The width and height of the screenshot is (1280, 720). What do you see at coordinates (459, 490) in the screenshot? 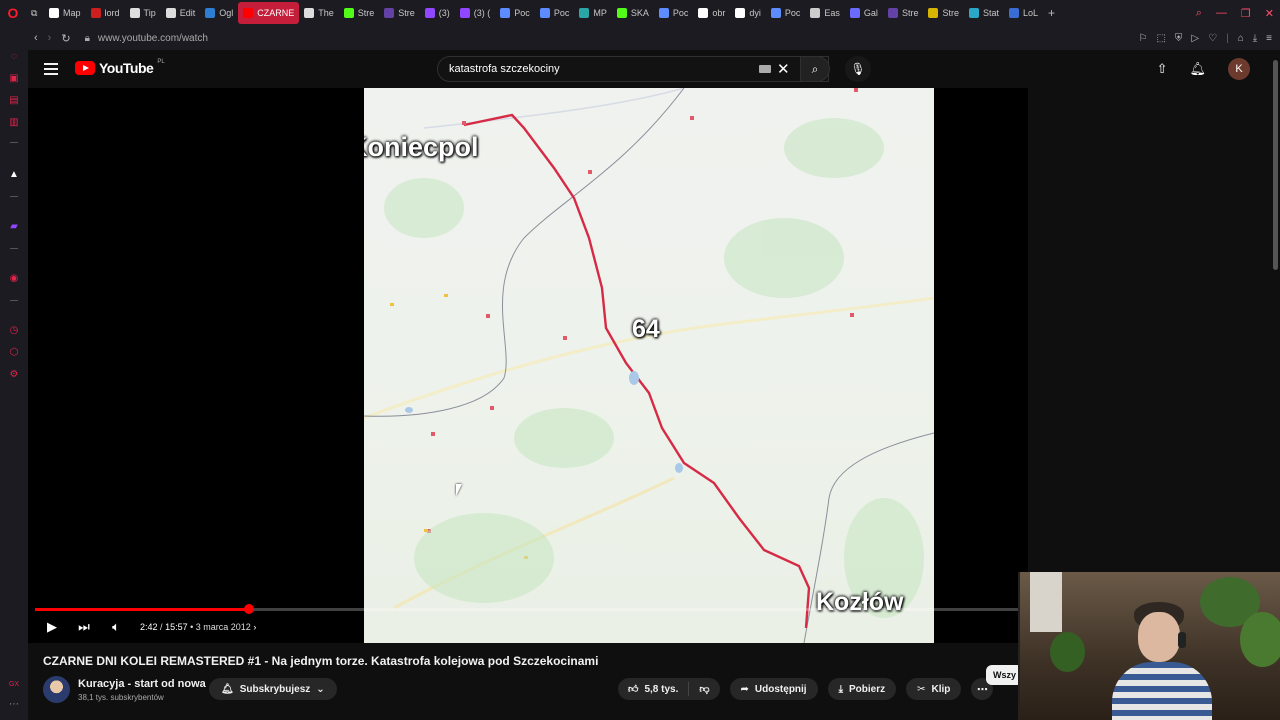
I see `mouse-cursor-icon` at bounding box center [459, 490].